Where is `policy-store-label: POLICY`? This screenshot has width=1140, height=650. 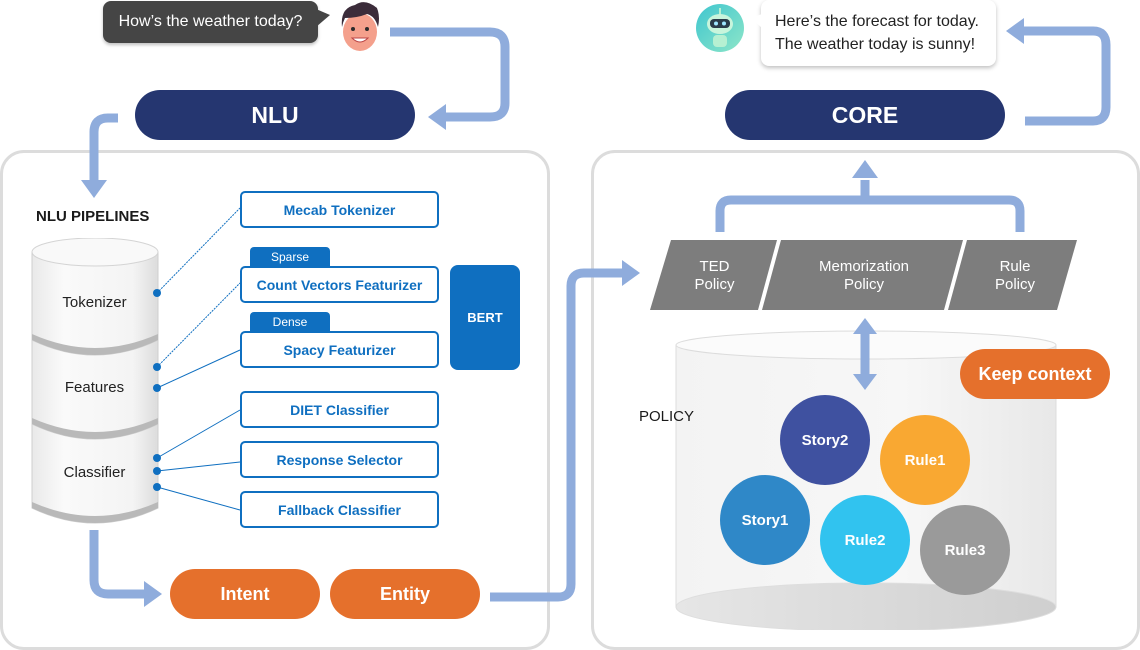
policy-store-label: POLICY is located at coordinates (667, 416).